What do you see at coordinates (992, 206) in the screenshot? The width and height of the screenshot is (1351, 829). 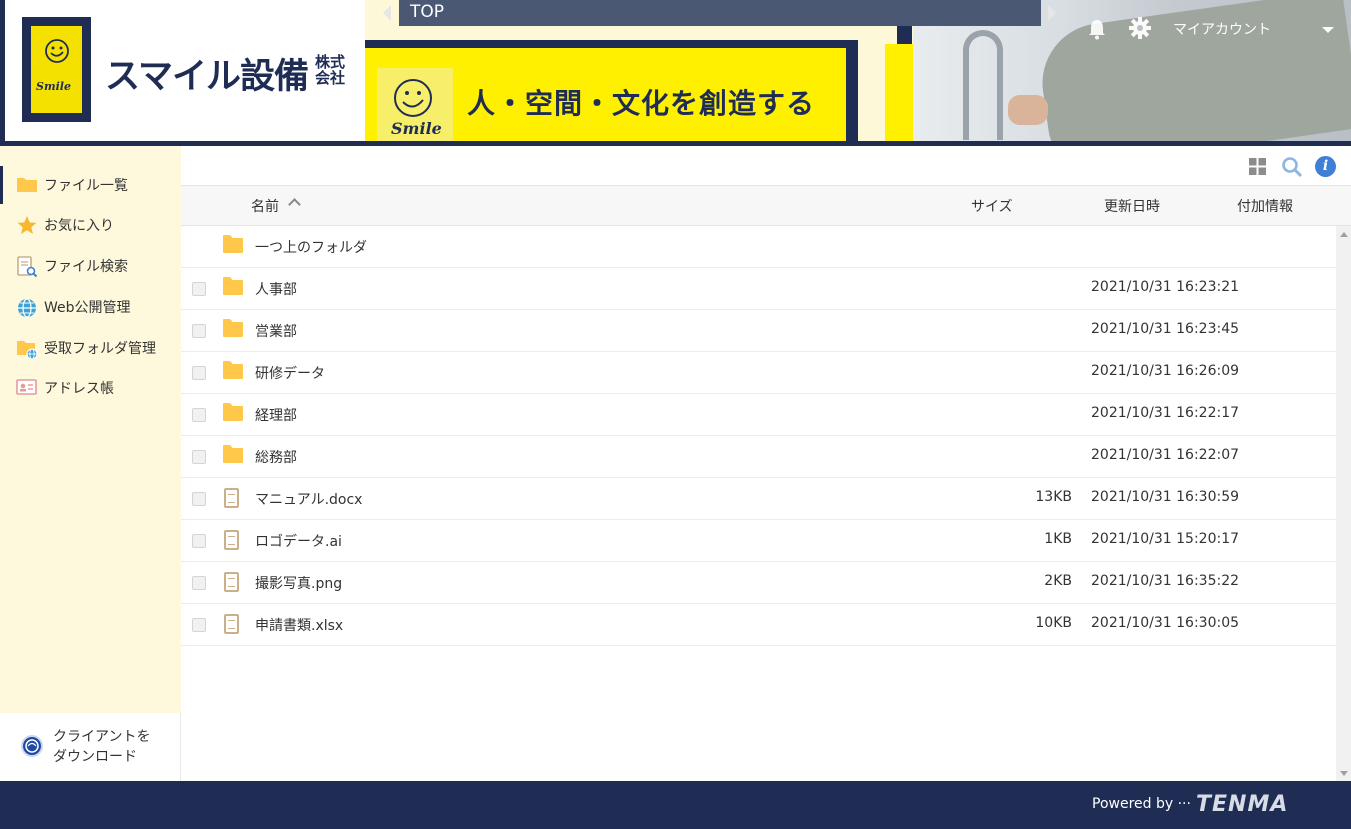 I see `column-size-header: サイズ` at bounding box center [992, 206].